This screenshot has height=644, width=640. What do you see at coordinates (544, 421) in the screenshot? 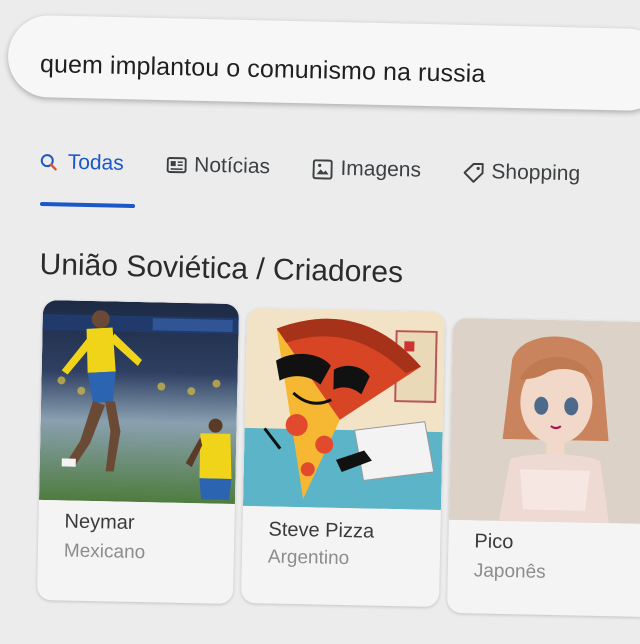
I see `anime-girl-drawing` at bounding box center [544, 421].